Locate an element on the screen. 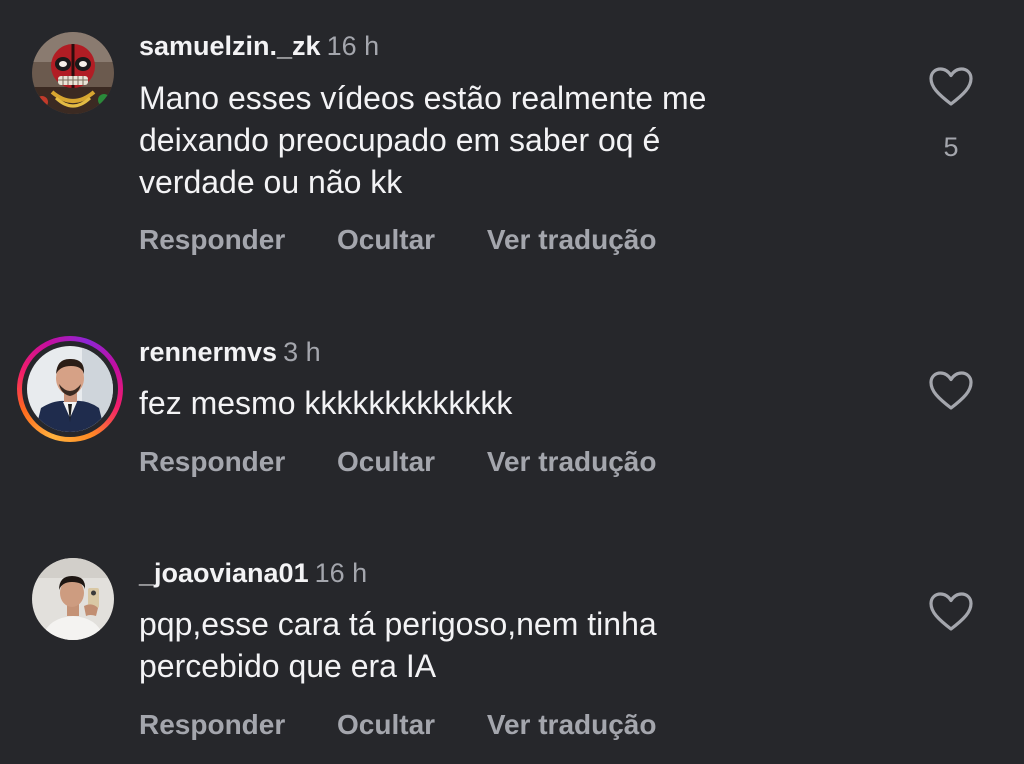 This screenshot has height=764, width=1024. like-count: 5 is located at coordinates (951, 147).